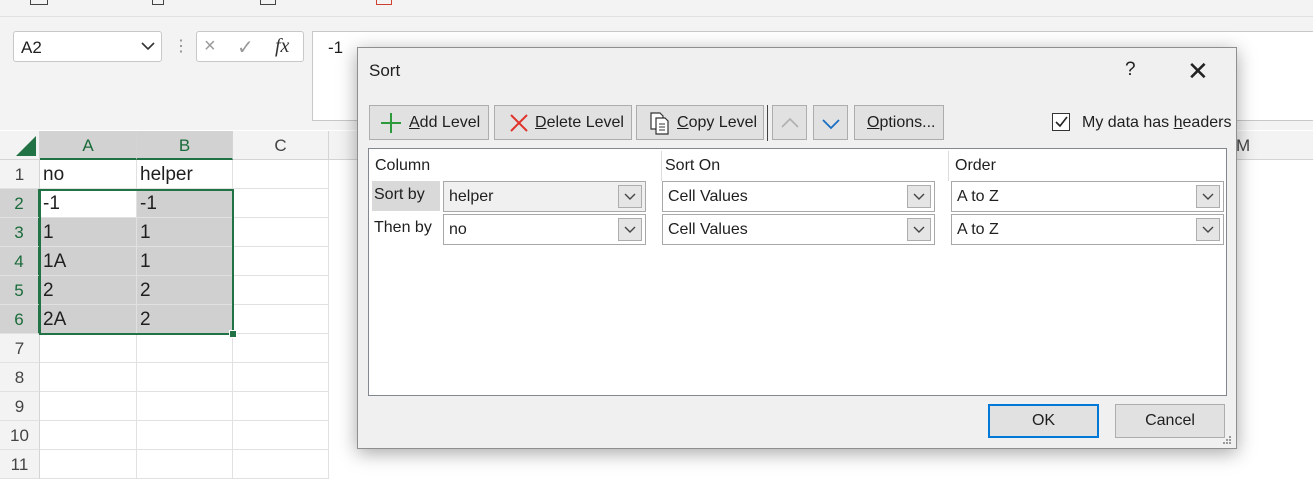 The image size is (1313, 479). Describe the element at coordinates (20, 435) in the screenshot. I see `row-header-10: 10` at that location.